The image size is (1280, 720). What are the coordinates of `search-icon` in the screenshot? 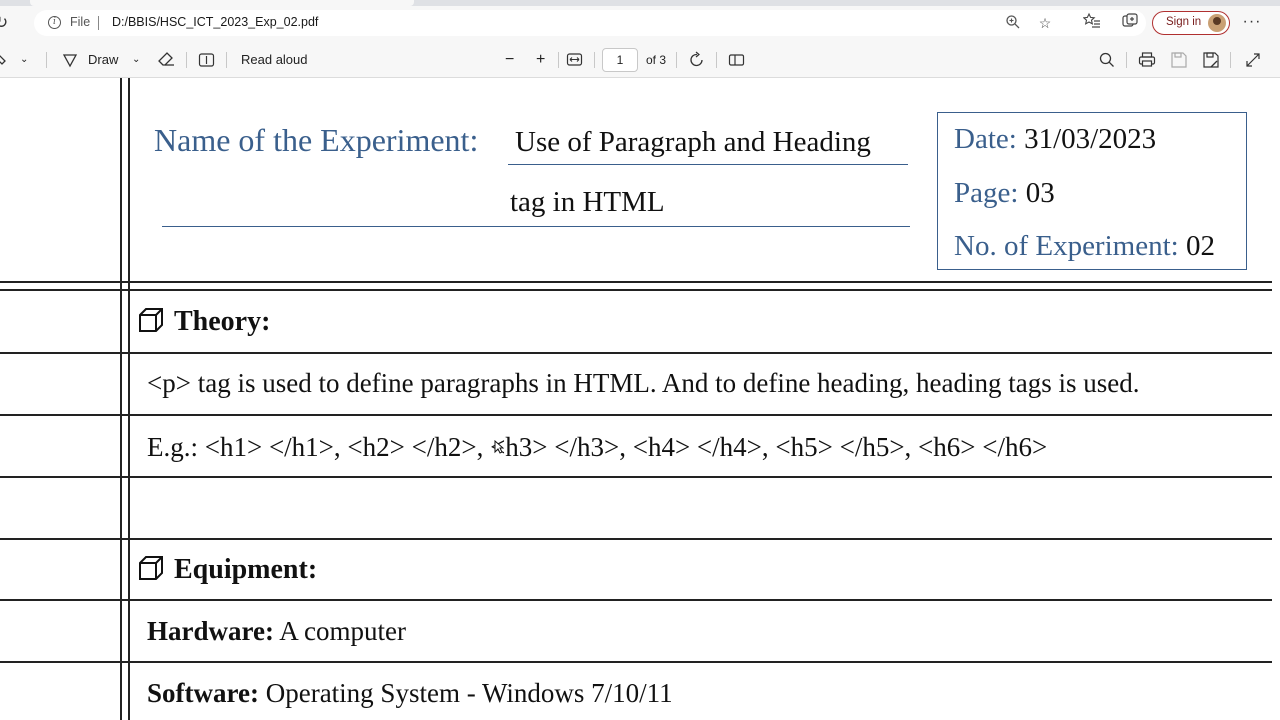 It's located at (1107, 60).